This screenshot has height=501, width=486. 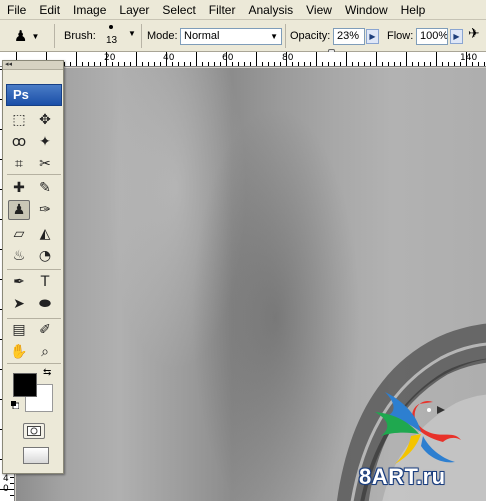 I want to click on menu-analysis: Analysis, so click(x=270, y=10).